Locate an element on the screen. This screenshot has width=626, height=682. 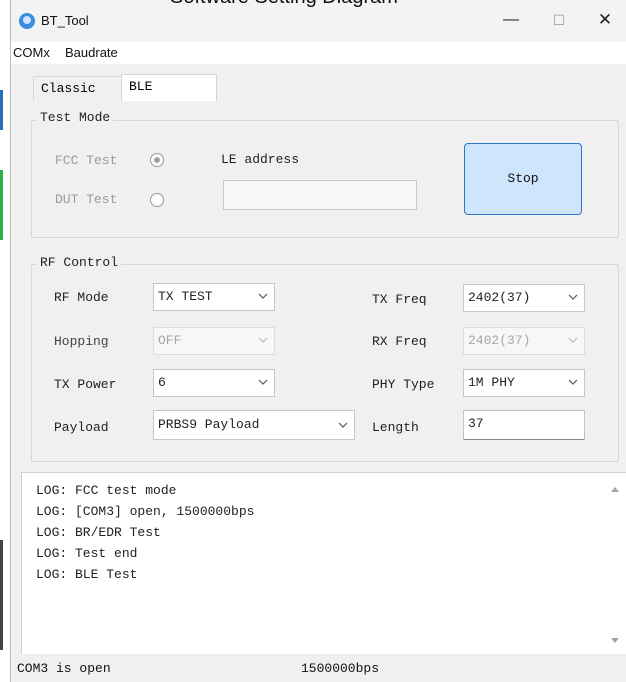
payload-select: PRBS9 Payload is located at coordinates (254, 425).